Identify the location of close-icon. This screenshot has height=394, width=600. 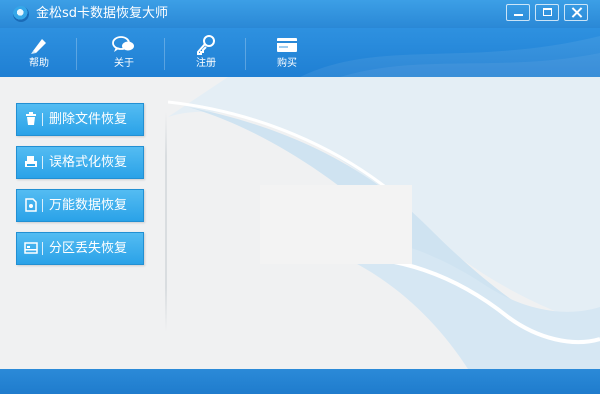
(576, 12).